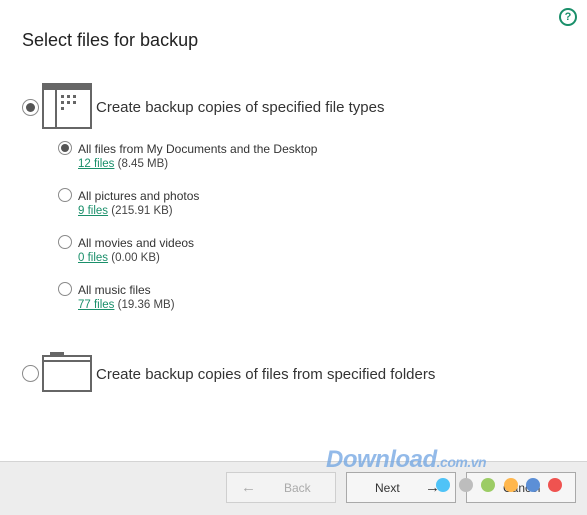 Image resolution: width=587 pixels, height=515 pixels. I want to click on files-link: 9 files, so click(93, 211).